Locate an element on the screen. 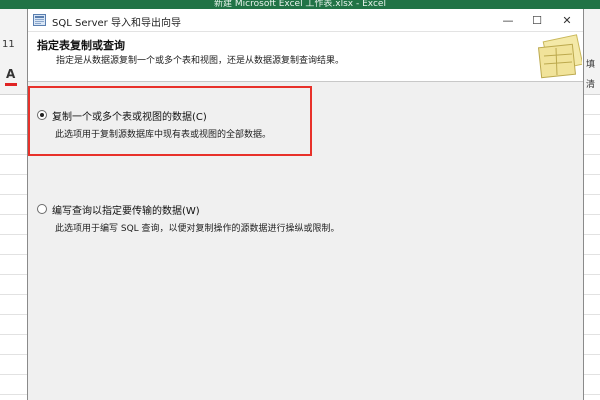 The image size is (600, 400). page-subtitle: 指定是从数据源复制一个或多个表和视图，还是从数据源复制查询结果。 is located at coordinates (200, 61).